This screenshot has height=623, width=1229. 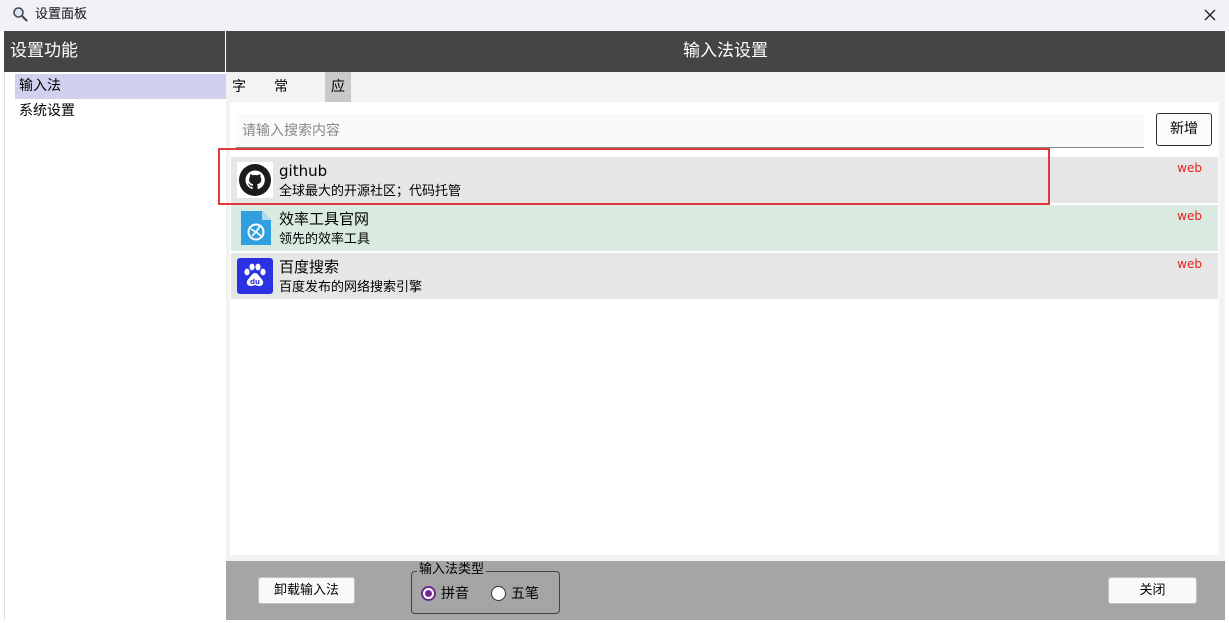 I want to click on baidu-icon: du, so click(x=255, y=276).